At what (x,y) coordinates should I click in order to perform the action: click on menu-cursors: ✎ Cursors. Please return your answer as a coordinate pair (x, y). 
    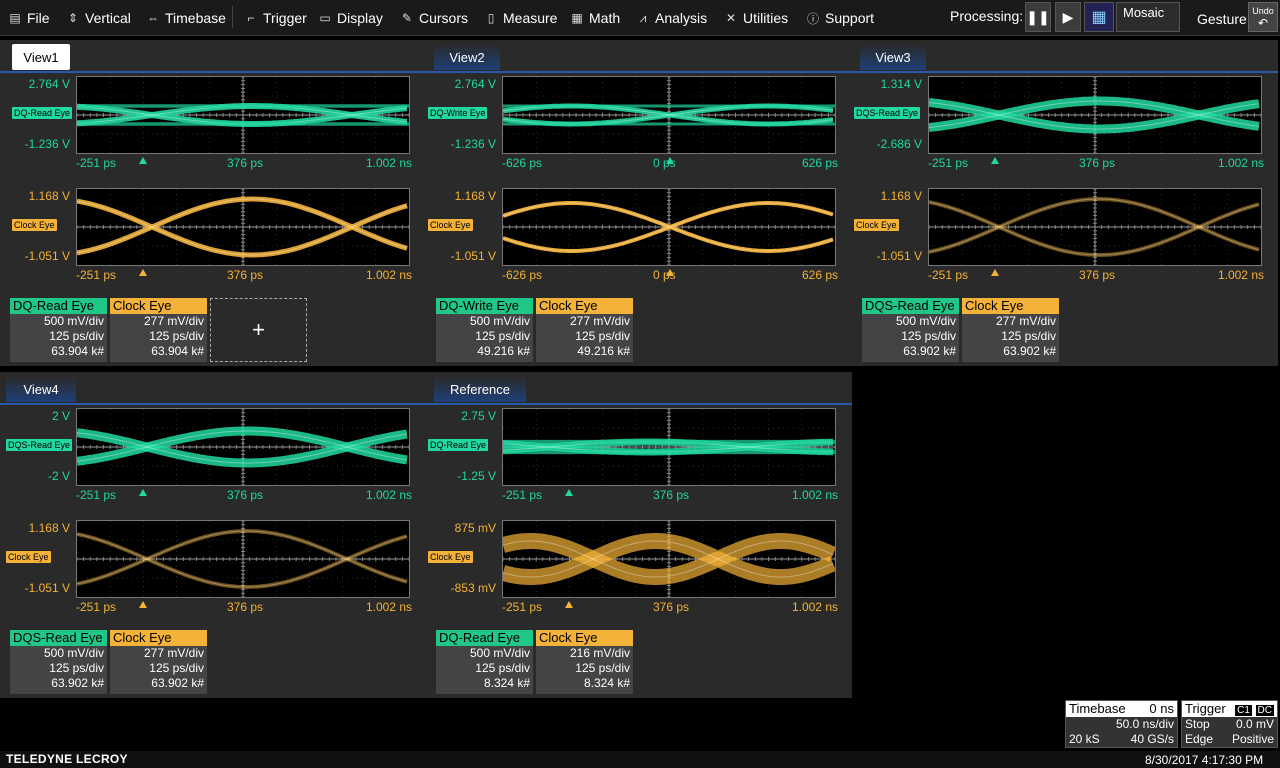
    Looking at the image, I should click on (434, 18).